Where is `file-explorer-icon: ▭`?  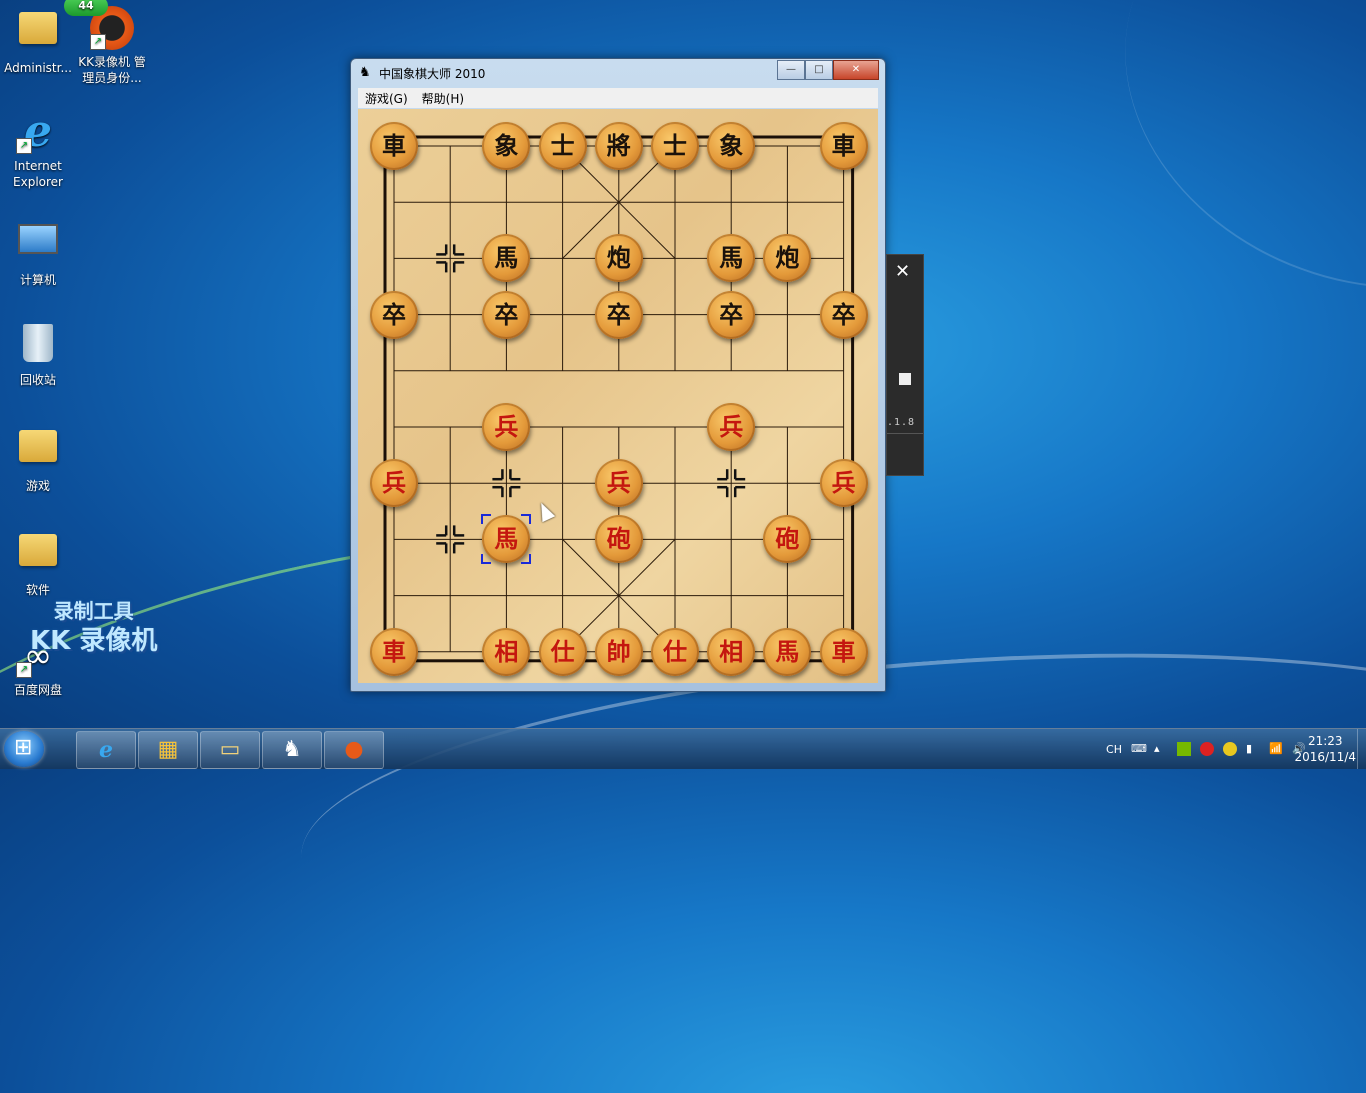 file-explorer-icon: ▭ is located at coordinates (230, 749).